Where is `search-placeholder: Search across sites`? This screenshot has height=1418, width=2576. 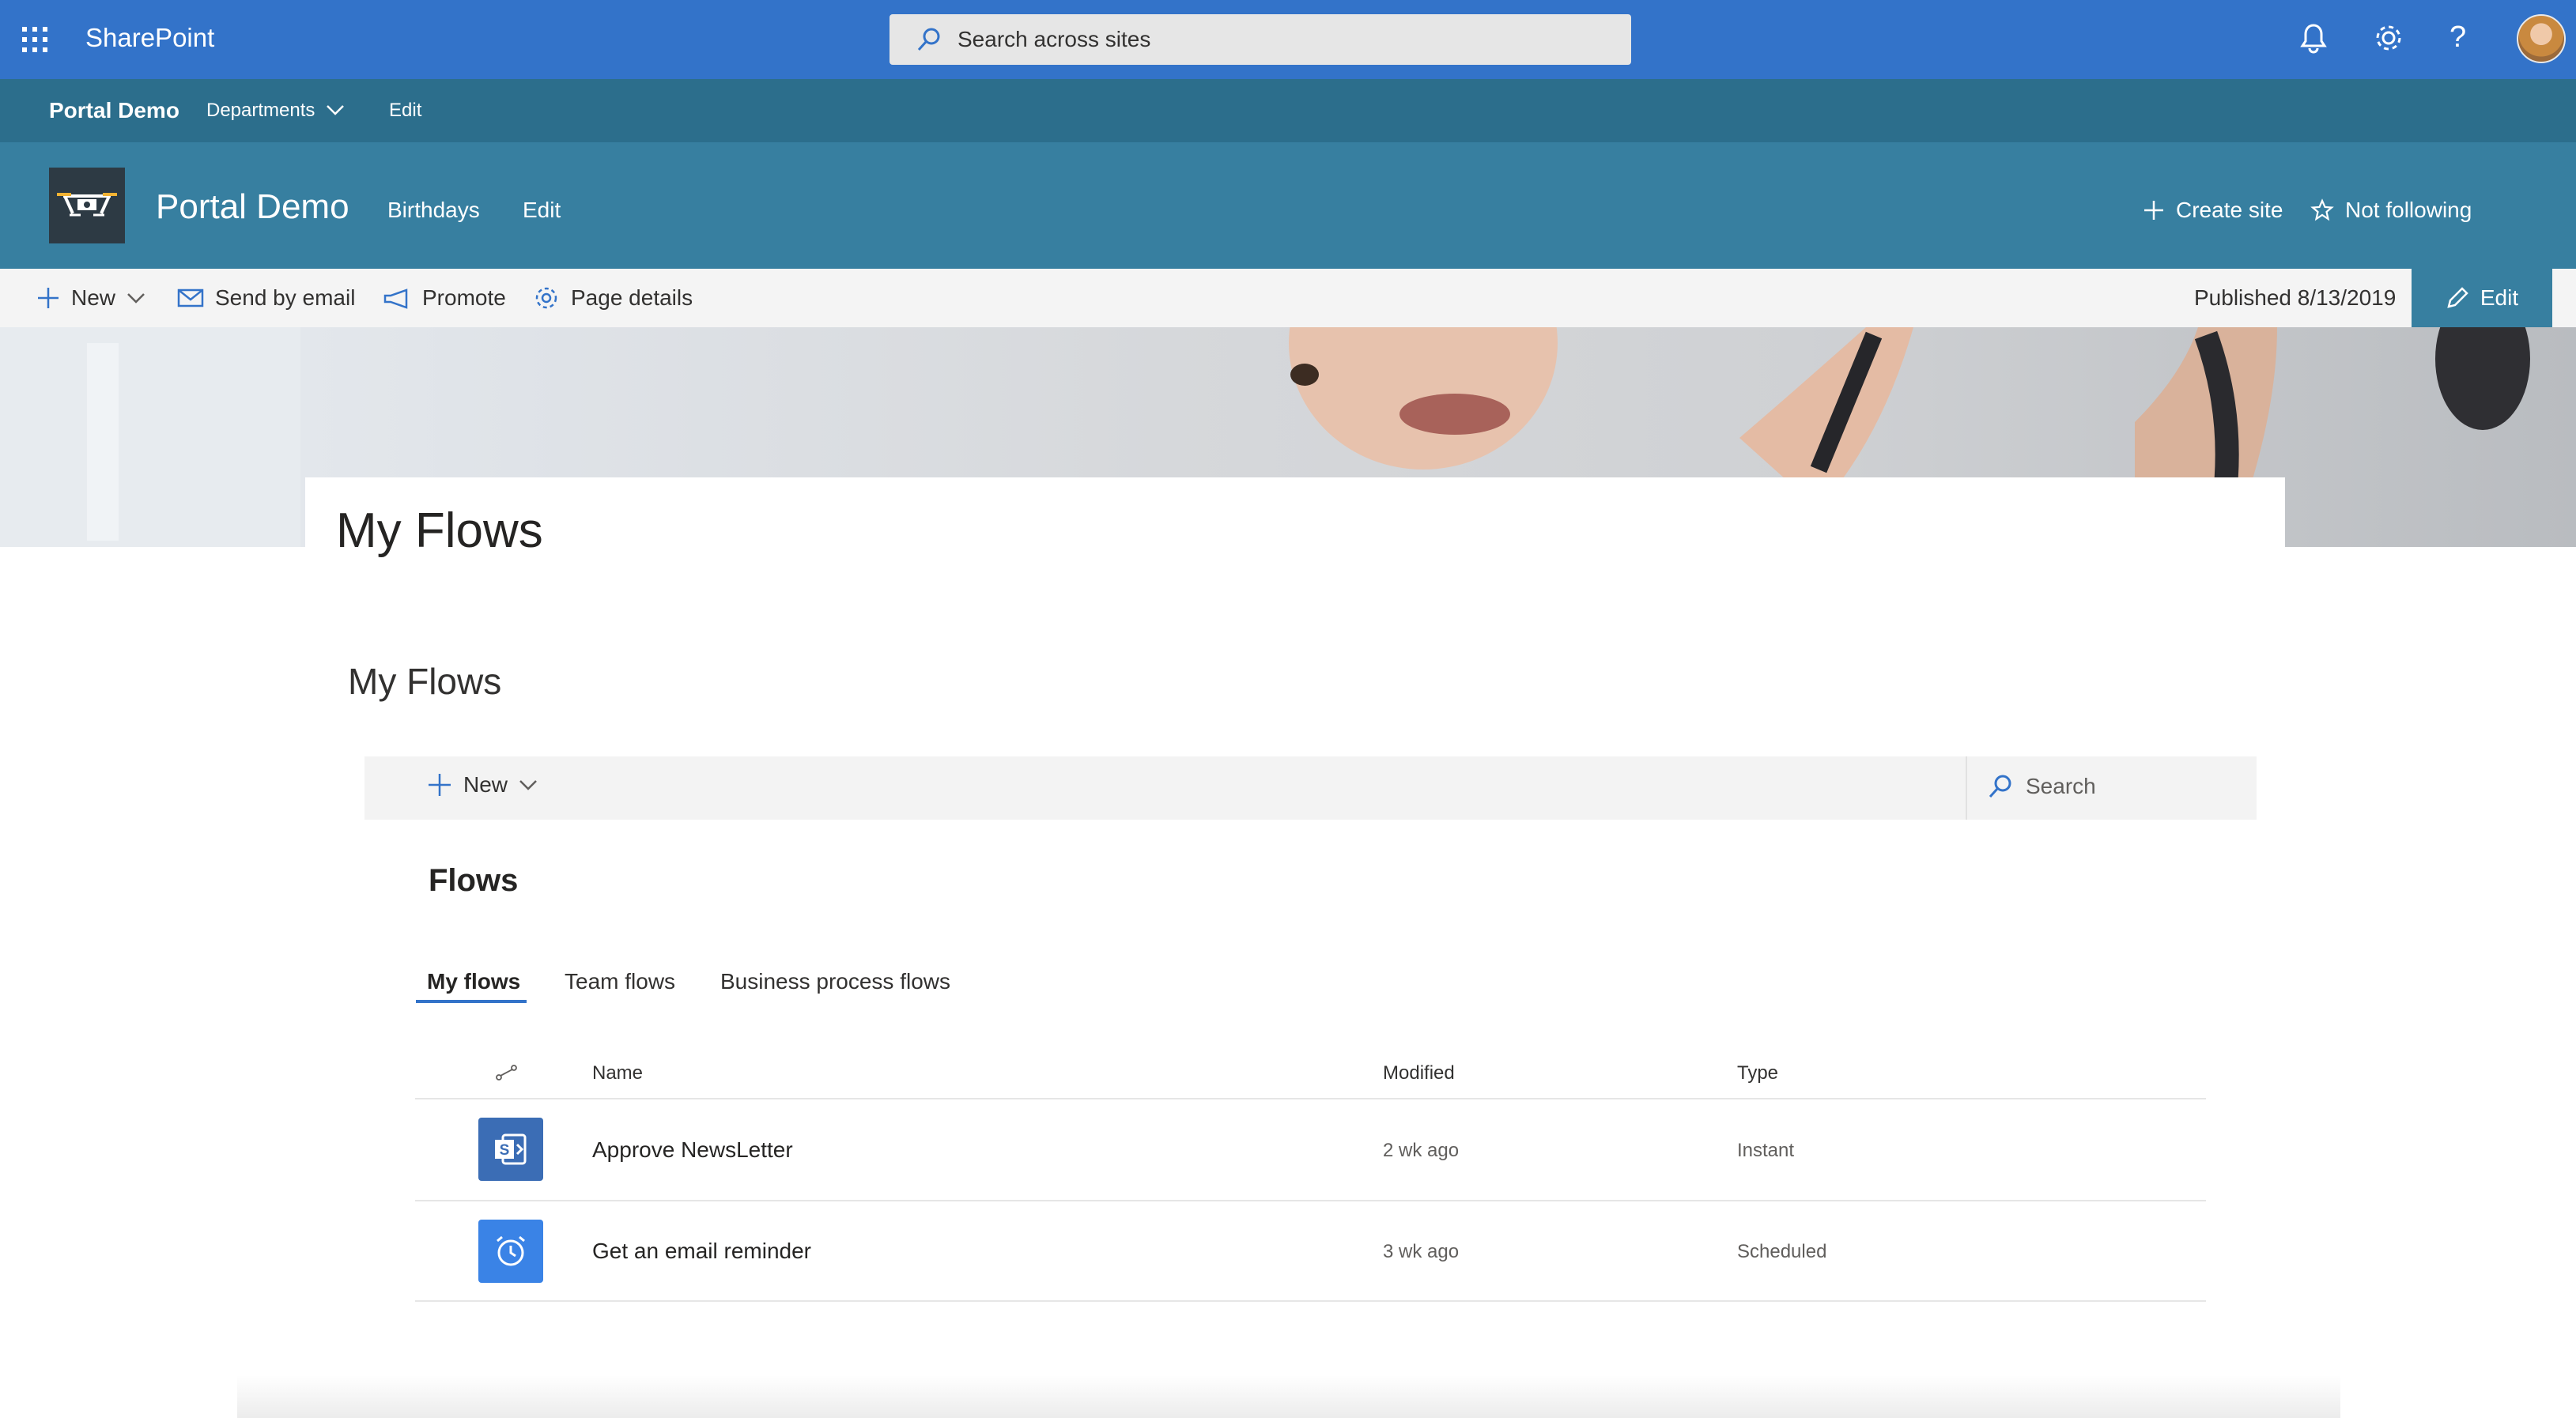
search-placeholder: Search across sites is located at coordinates (1054, 39).